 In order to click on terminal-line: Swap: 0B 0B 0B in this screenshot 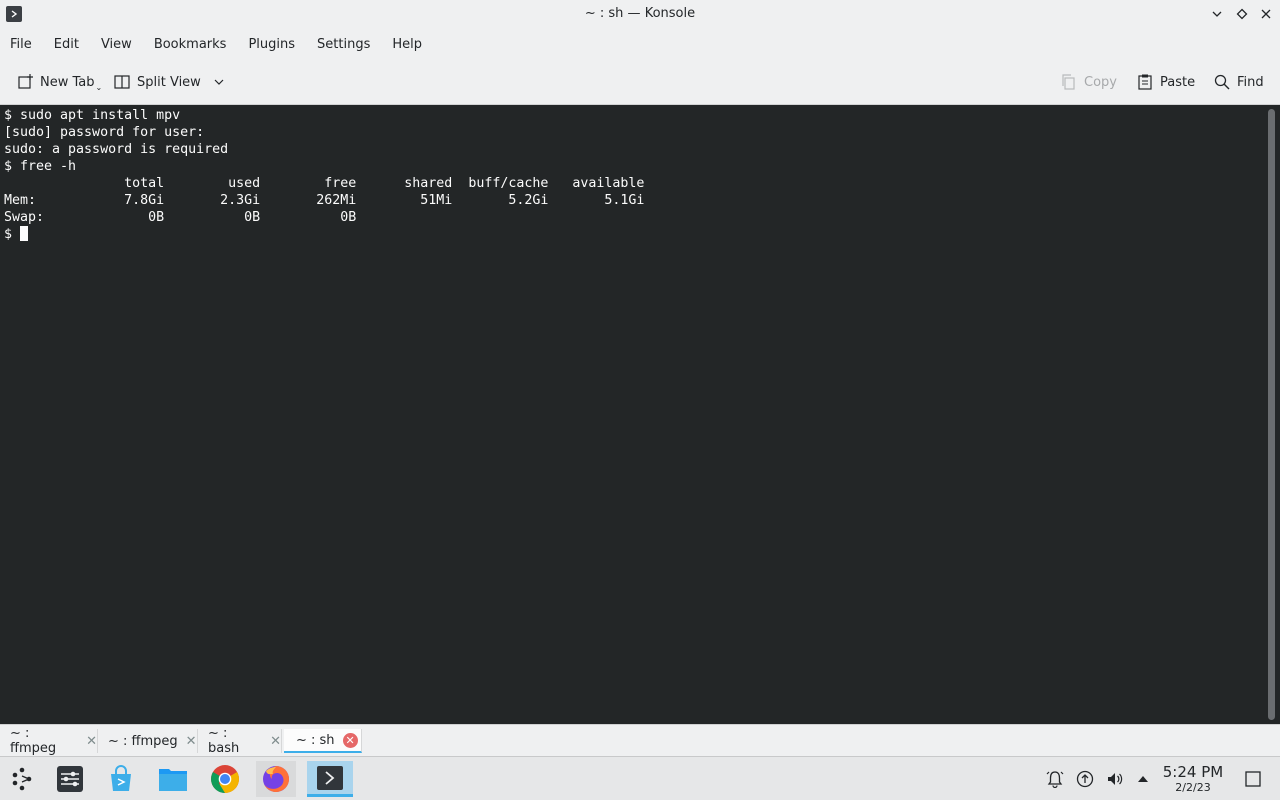, I will do `click(180, 217)`.